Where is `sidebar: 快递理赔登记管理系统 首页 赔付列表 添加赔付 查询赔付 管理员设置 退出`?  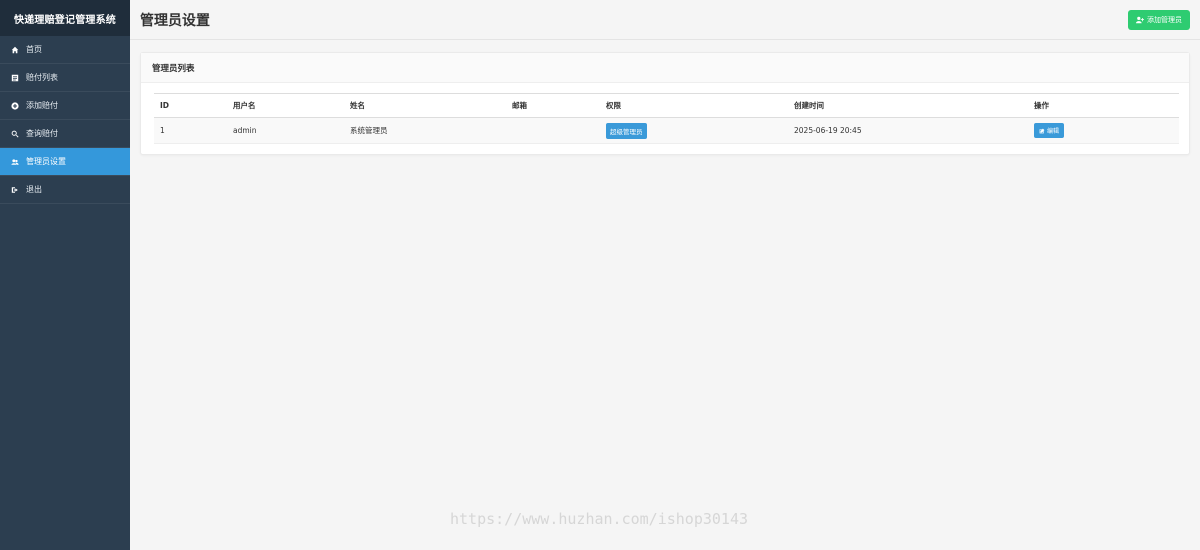 sidebar: 快递理赔登记管理系统 首页 赔付列表 添加赔付 查询赔付 管理员设置 退出 is located at coordinates (65, 275).